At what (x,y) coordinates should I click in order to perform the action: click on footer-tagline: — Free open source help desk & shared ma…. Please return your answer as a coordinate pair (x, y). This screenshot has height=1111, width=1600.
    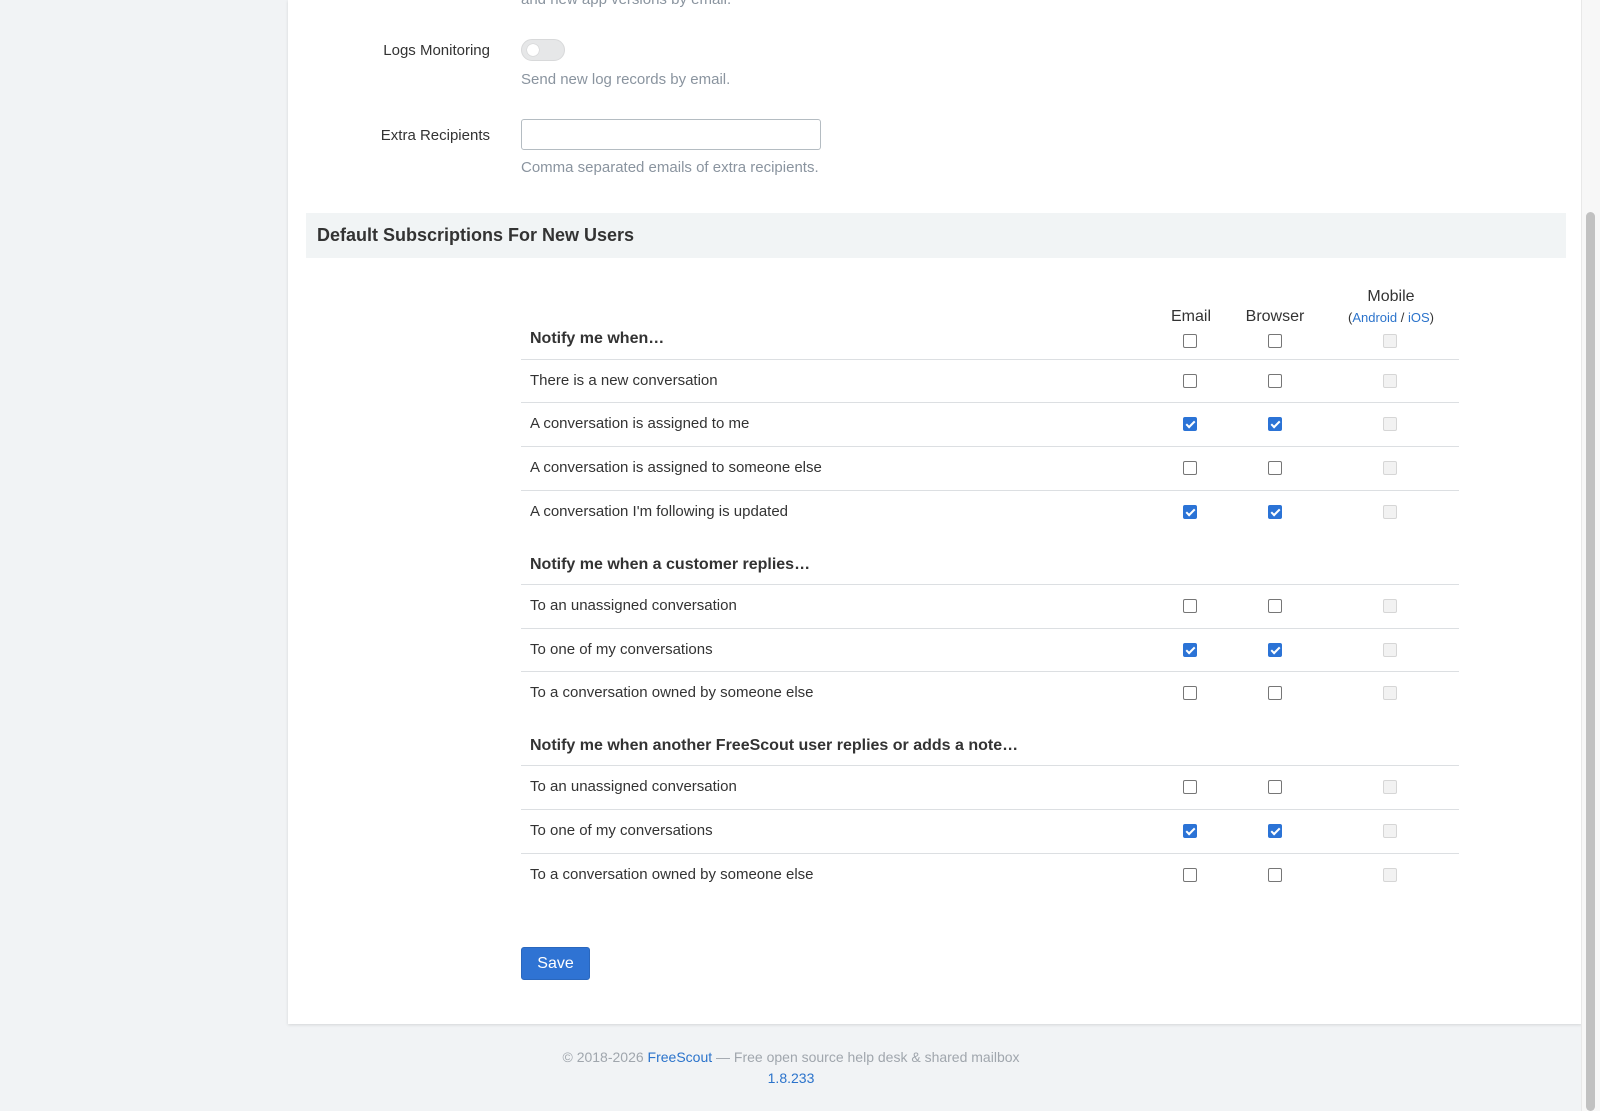
    Looking at the image, I should click on (866, 1057).